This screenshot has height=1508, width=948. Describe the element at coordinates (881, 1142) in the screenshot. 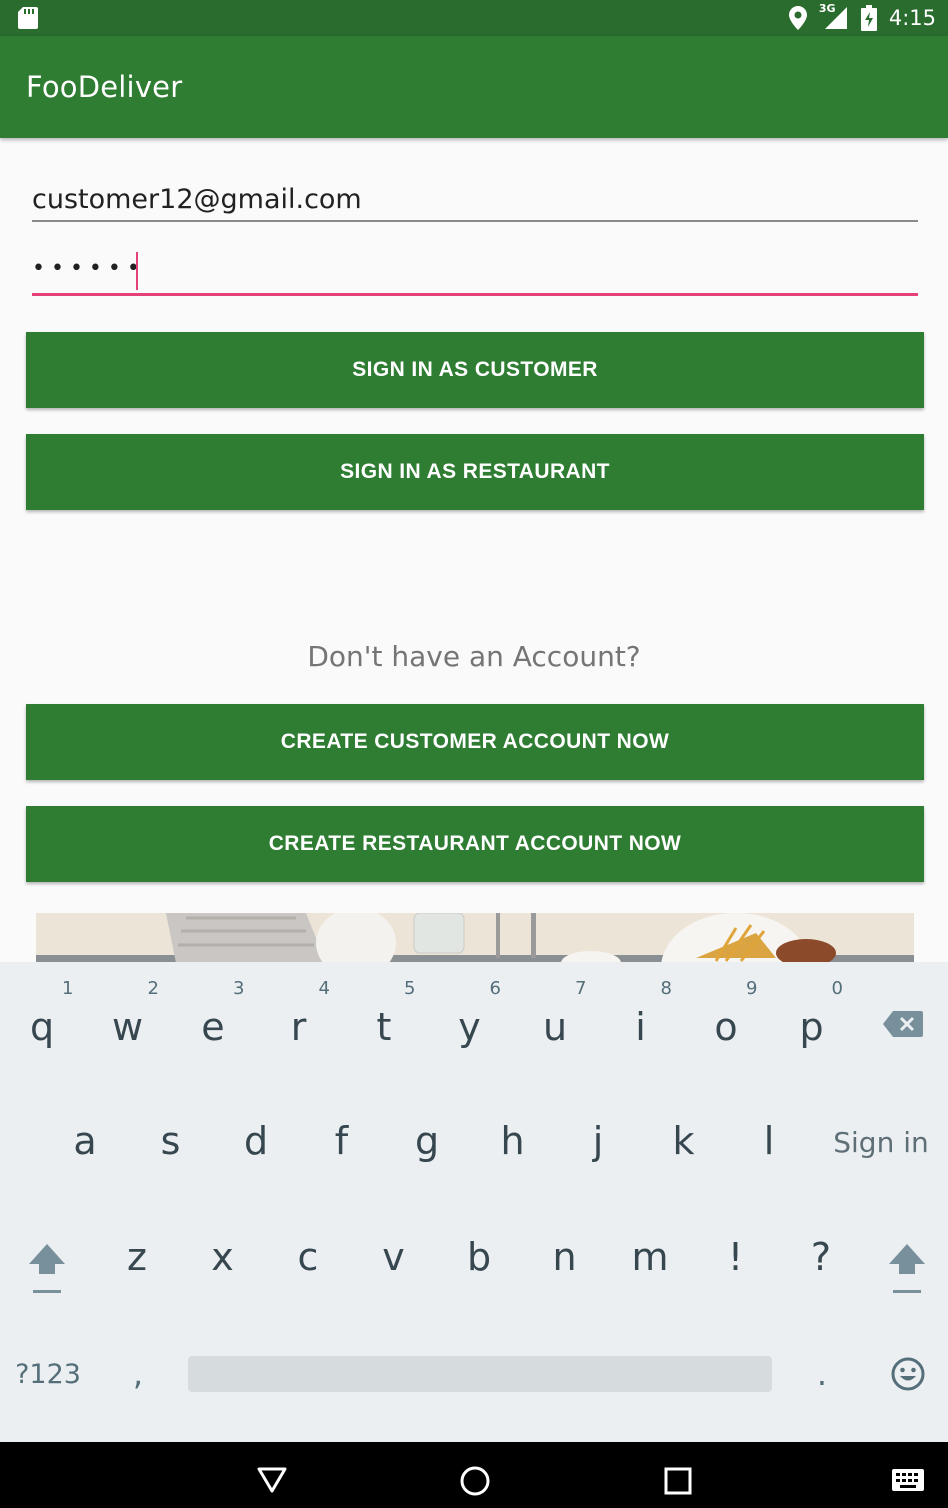

I see `sign-in-action-key: Sign in` at that location.